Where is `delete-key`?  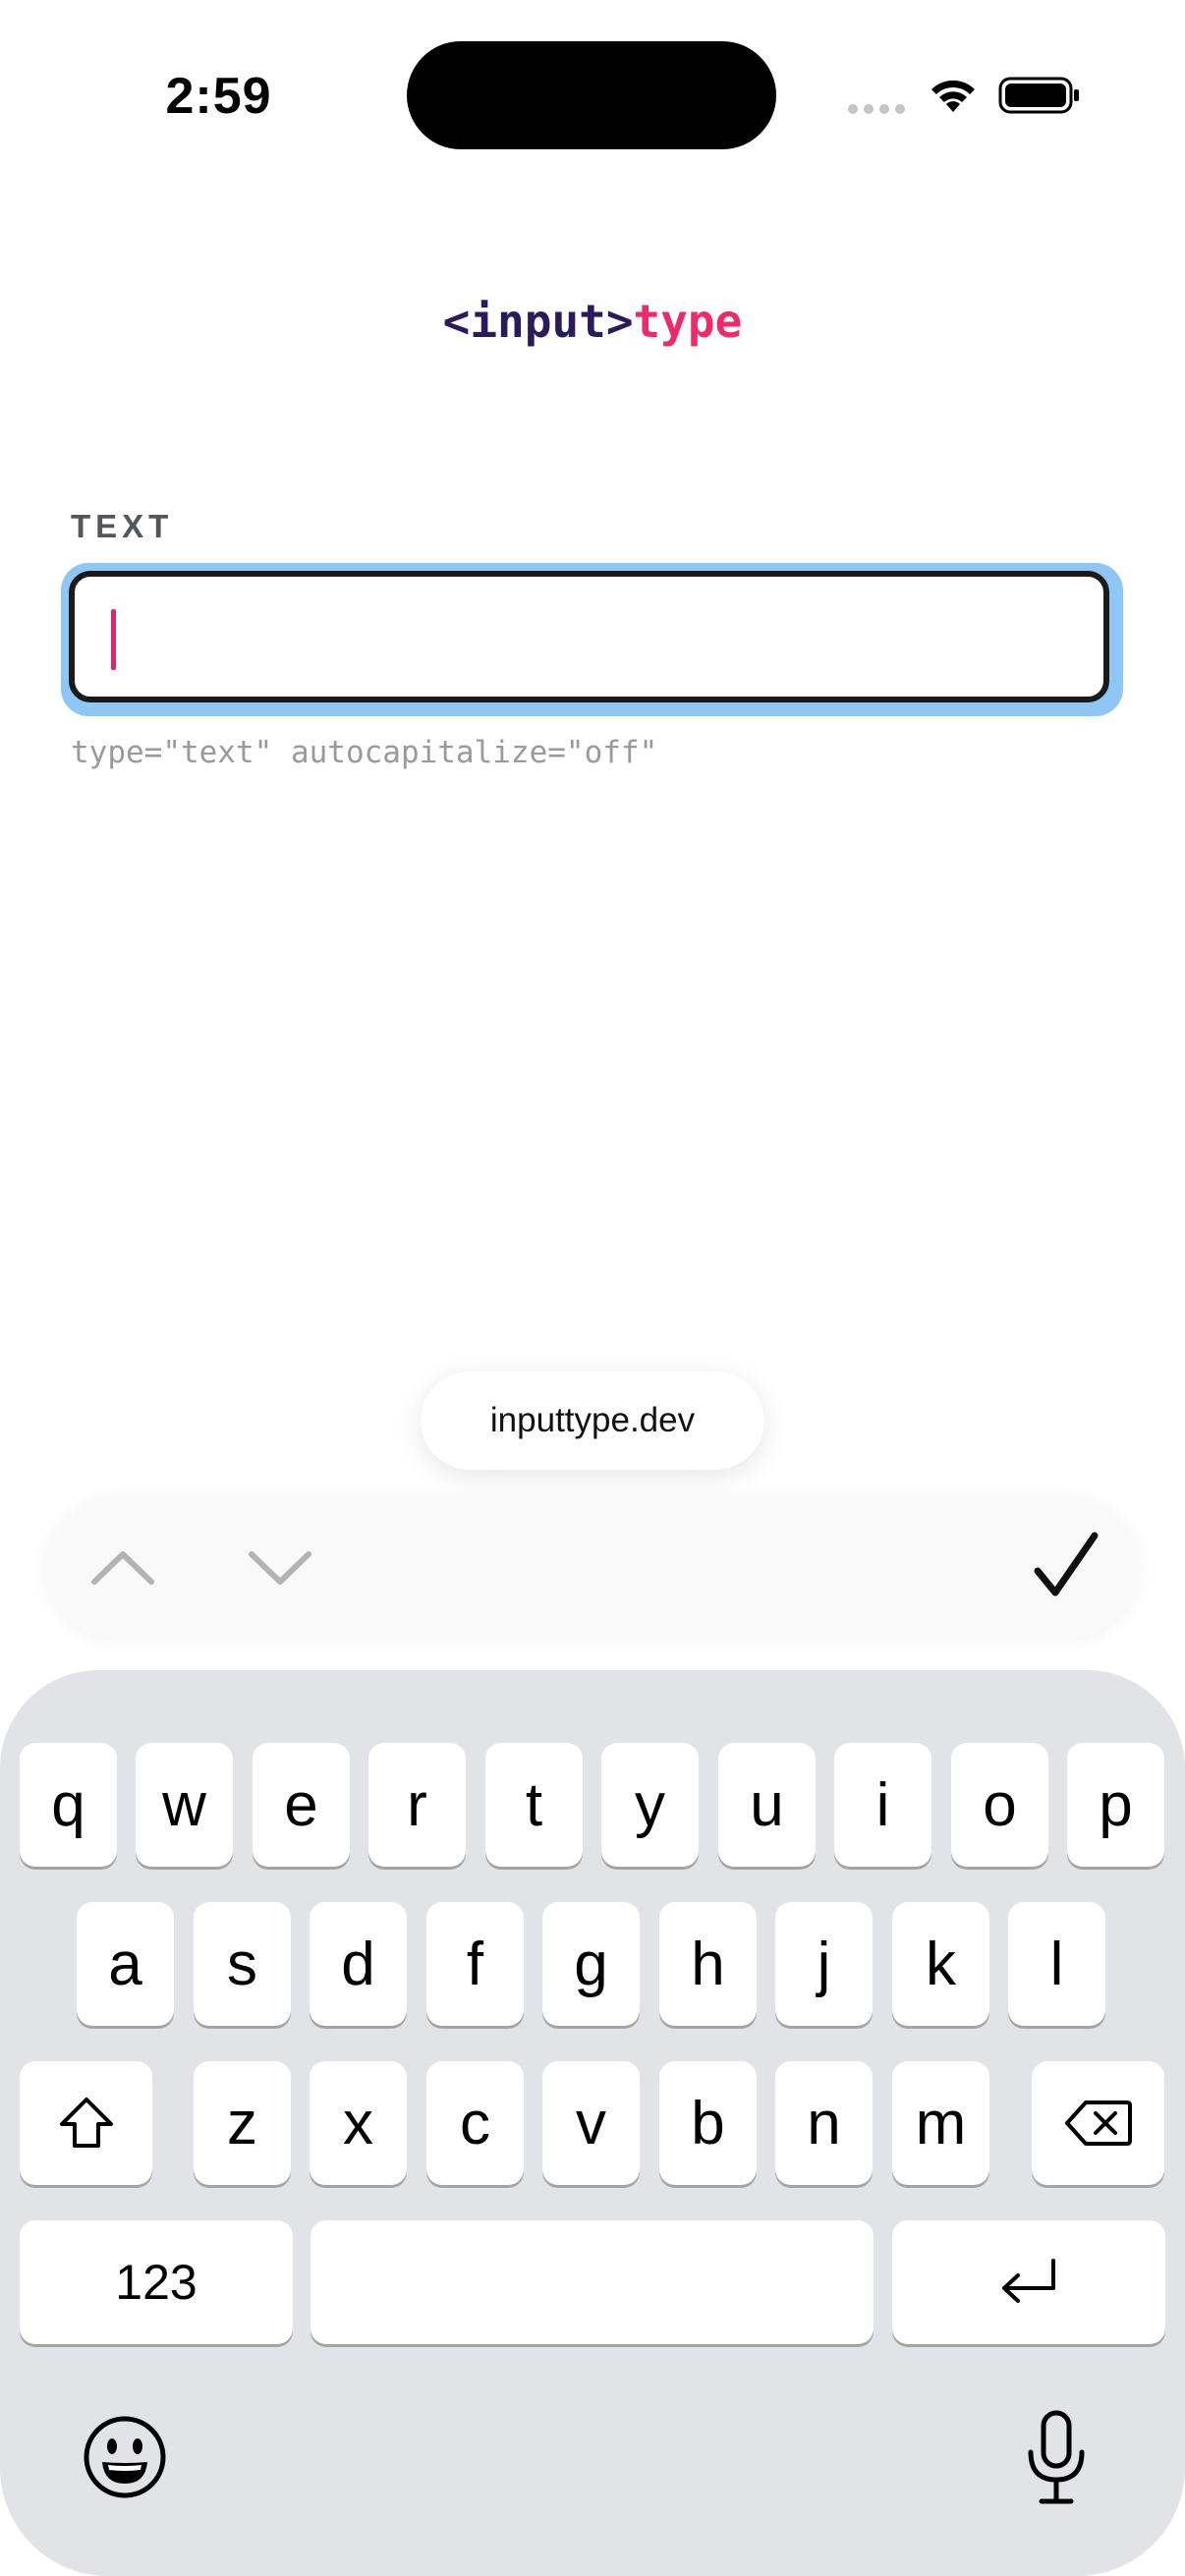 delete-key is located at coordinates (1098, 2123).